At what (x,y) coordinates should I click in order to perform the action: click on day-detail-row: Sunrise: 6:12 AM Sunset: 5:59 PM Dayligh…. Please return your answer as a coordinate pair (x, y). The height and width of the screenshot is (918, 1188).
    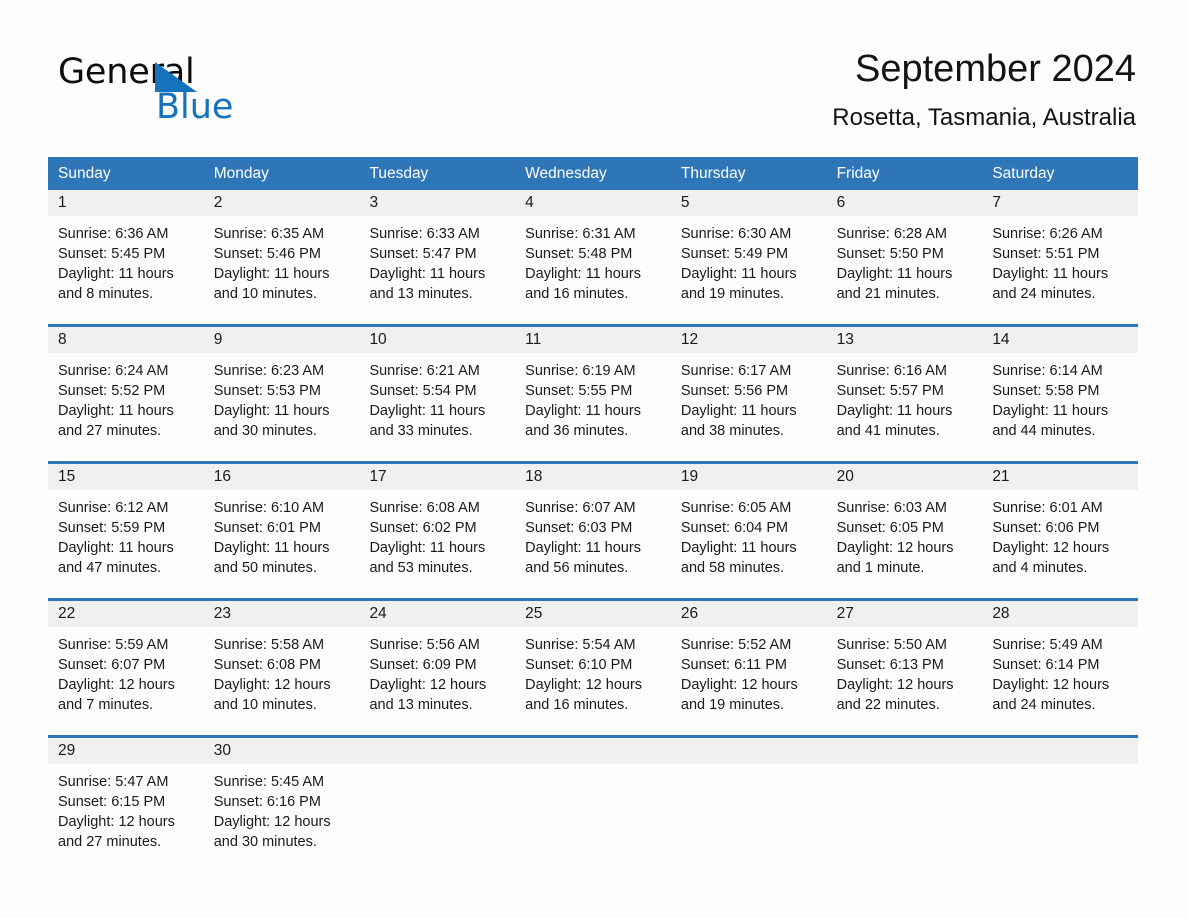
    Looking at the image, I should click on (593, 544).